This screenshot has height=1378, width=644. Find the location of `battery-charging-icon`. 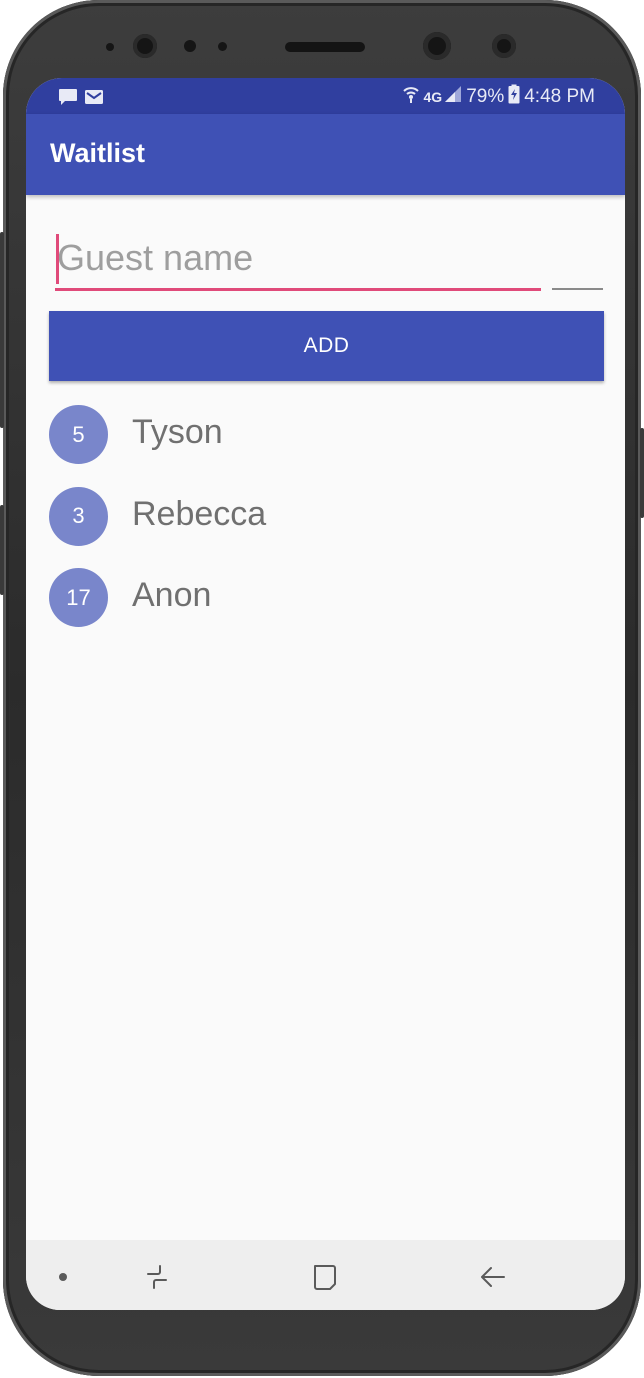

battery-charging-icon is located at coordinates (514, 97).